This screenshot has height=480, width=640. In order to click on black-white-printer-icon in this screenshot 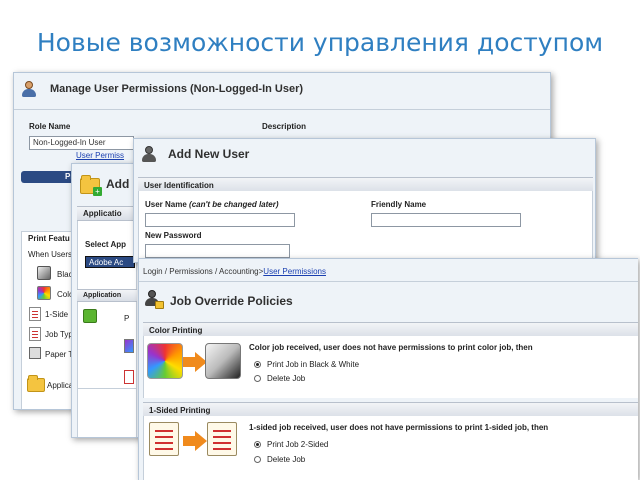, I will do `click(223, 361)`.